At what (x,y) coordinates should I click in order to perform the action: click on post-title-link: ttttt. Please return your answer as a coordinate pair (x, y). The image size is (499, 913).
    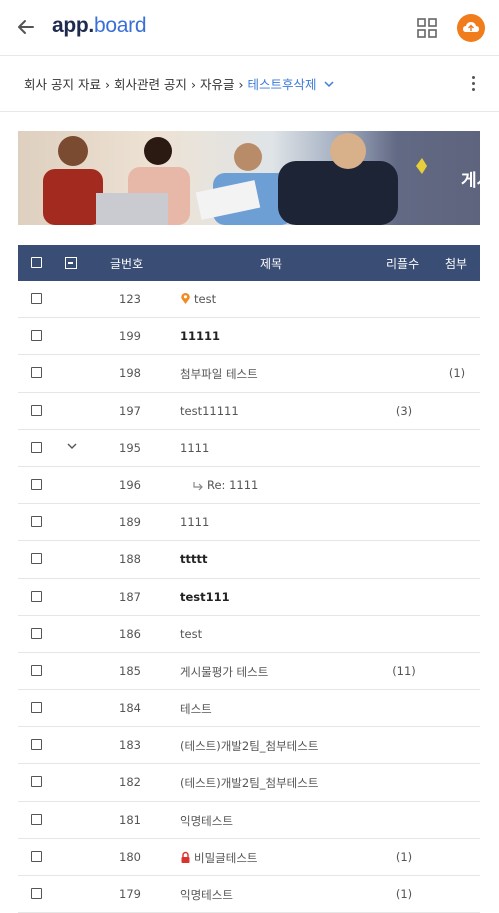
    Looking at the image, I should click on (194, 559).